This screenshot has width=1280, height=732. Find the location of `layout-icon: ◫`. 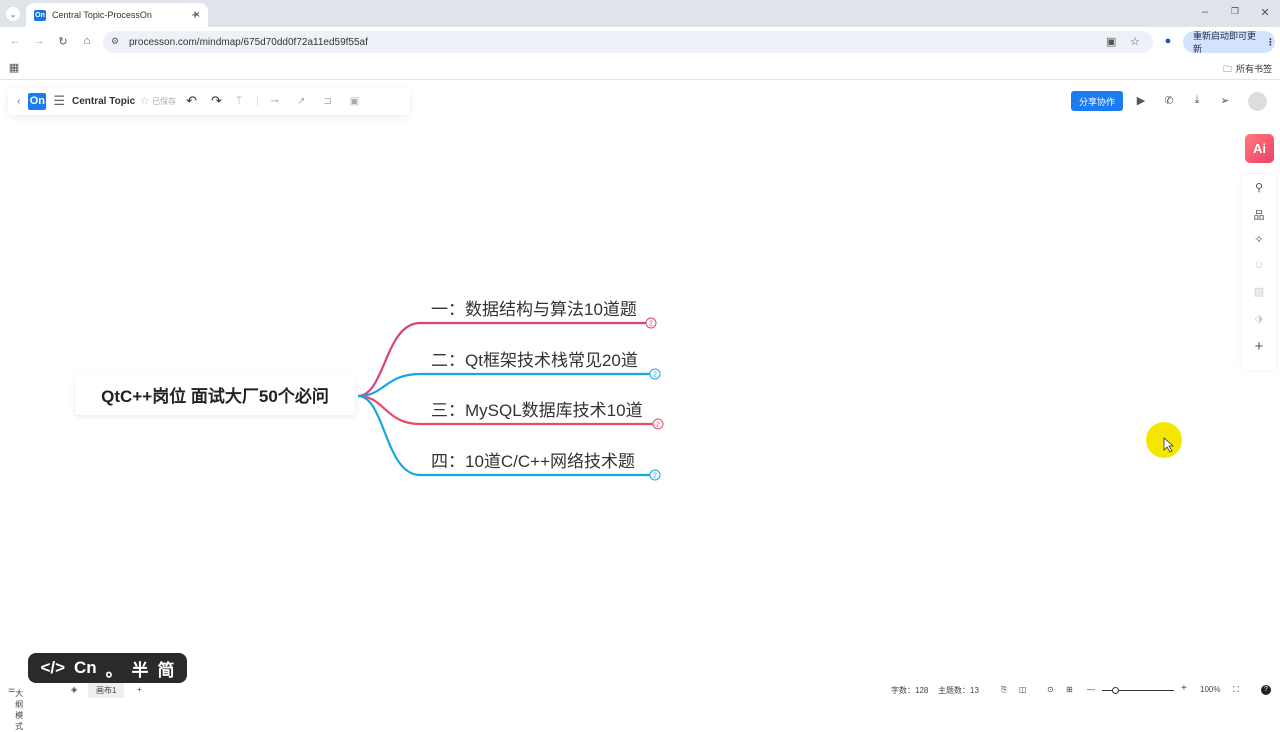

layout-icon: ◫ is located at coordinates (1023, 689).